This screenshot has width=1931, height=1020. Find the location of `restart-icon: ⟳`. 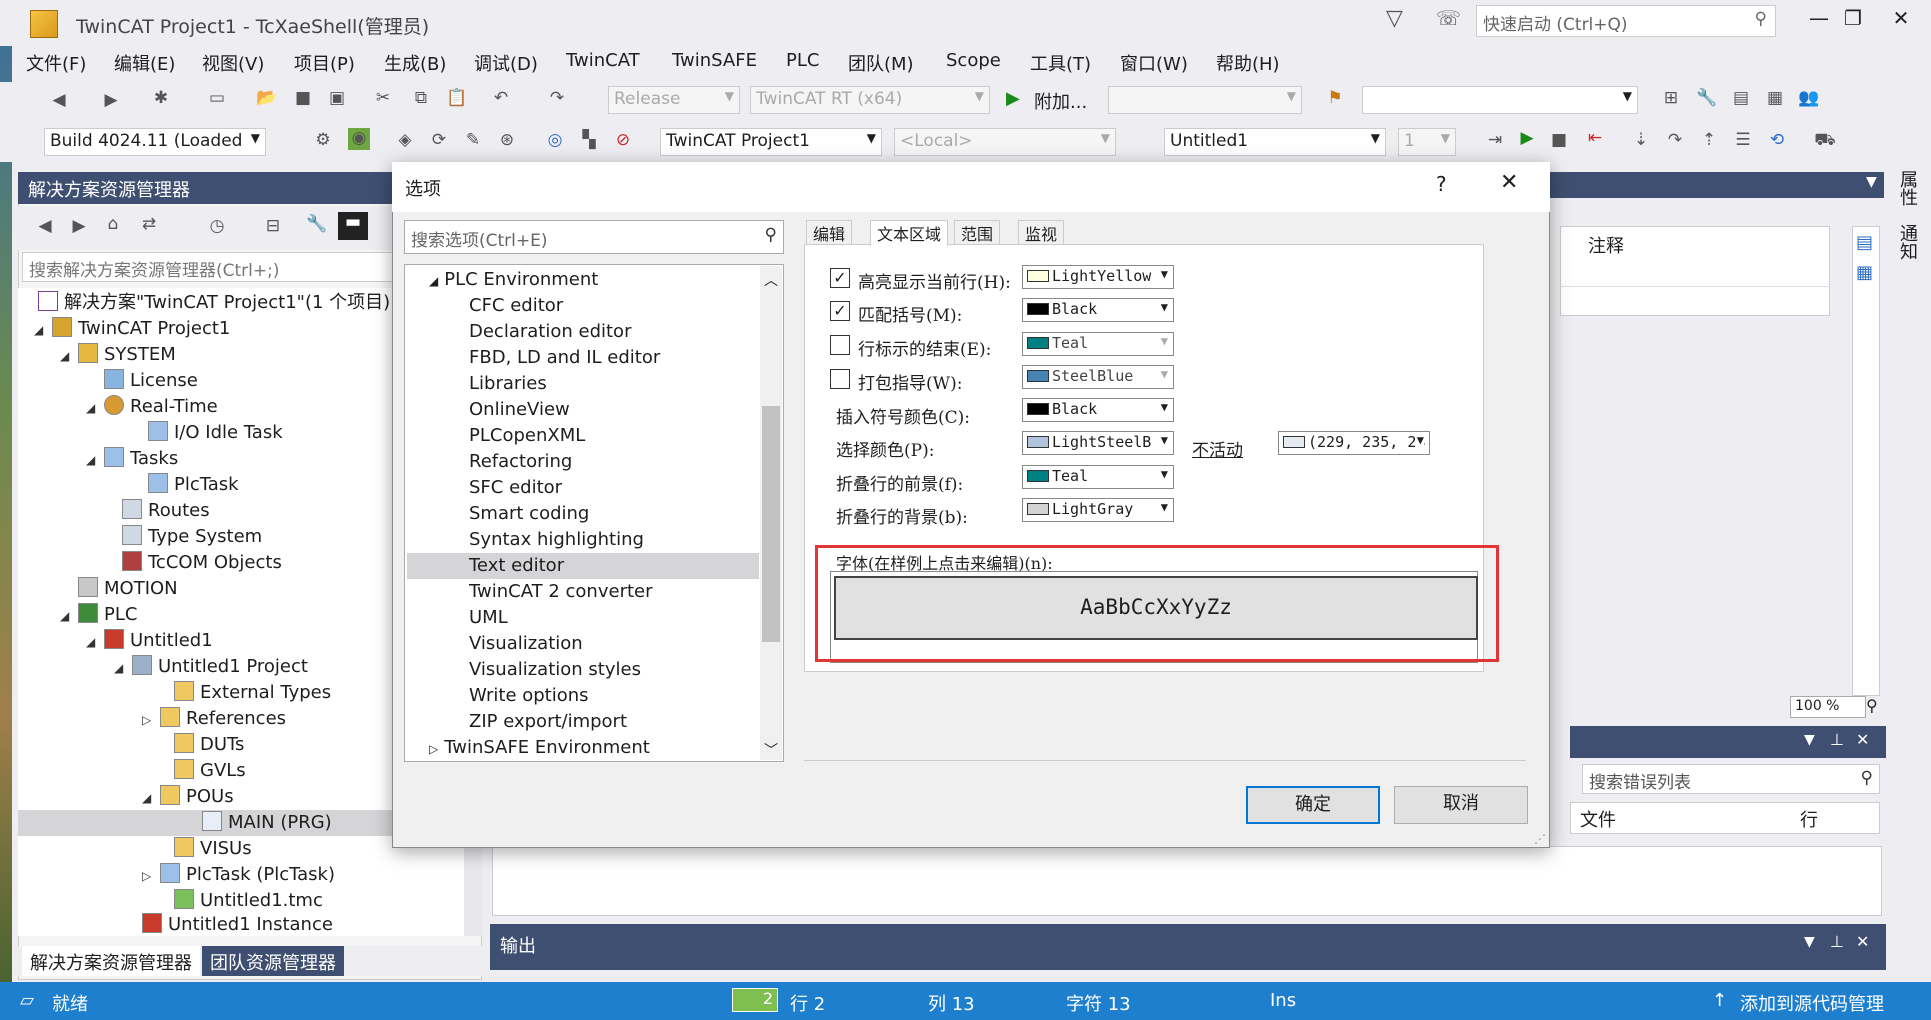

restart-icon: ⟳ is located at coordinates (439, 141).